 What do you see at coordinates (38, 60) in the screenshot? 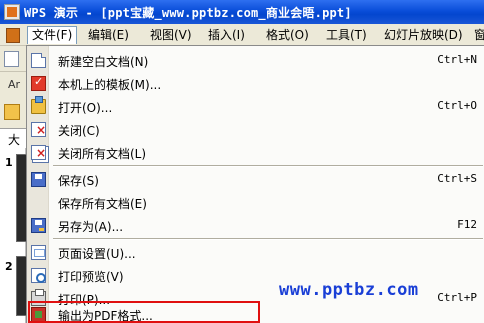
I see `new-doc-icon` at bounding box center [38, 60].